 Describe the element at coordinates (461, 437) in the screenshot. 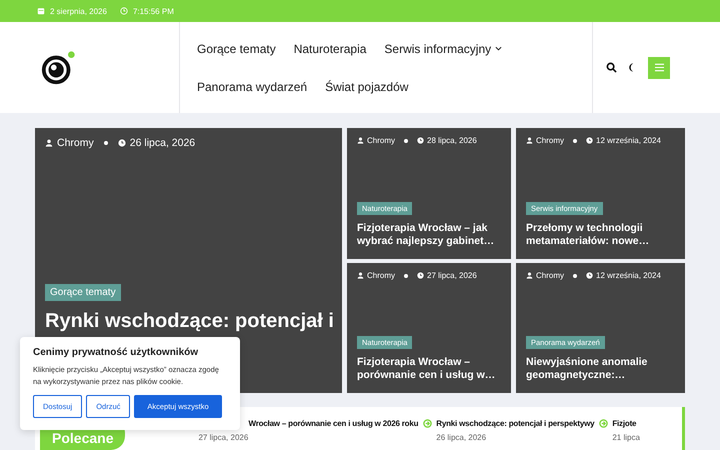

I see `ticker-post-date: 26 lipca, 2026` at that location.